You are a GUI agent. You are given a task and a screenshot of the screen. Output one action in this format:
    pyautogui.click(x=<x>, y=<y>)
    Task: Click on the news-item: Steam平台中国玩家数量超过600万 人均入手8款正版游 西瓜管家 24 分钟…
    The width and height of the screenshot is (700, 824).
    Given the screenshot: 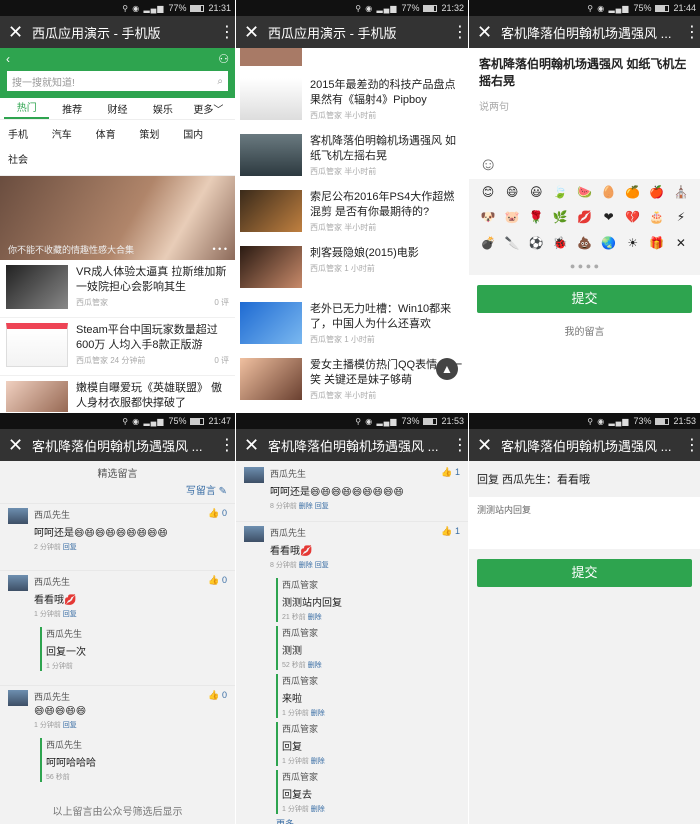 What is the action you would take?
    pyautogui.click(x=117, y=347)
    